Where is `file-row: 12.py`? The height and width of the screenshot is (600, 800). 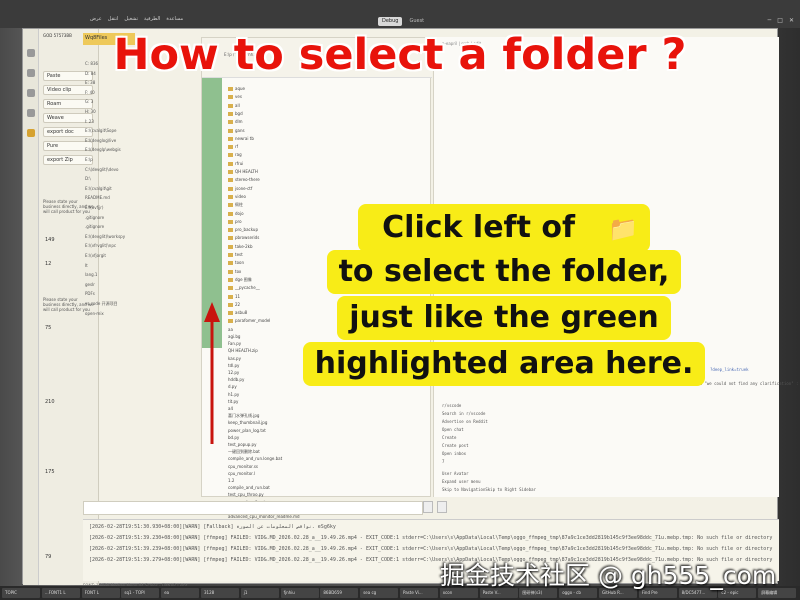 file-row: 12.py is located at coordinates (233, 372).